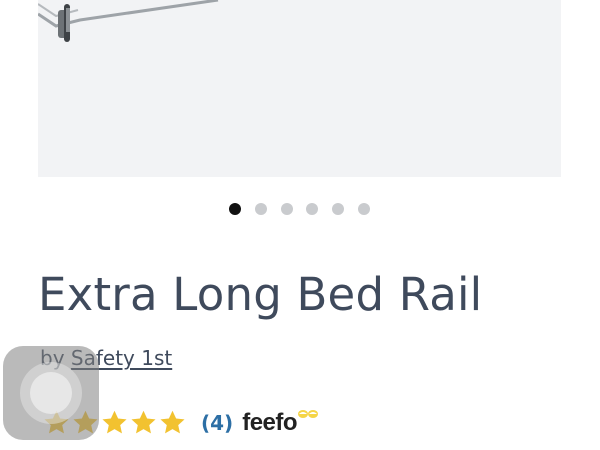 The height and width of the screenshot is (450, 600). I want to click on feefo-eyes-icon, so click(308, 414).